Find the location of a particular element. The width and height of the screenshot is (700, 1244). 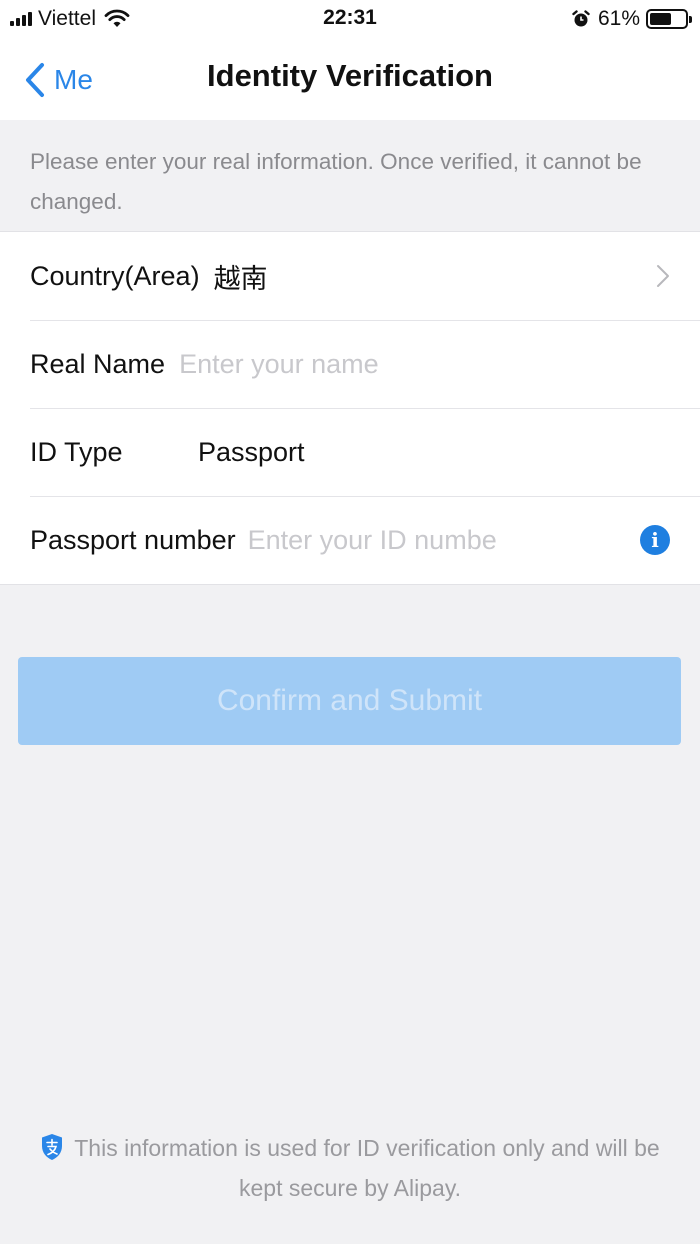

status-right: 61% is located at coordinates (632, 19).